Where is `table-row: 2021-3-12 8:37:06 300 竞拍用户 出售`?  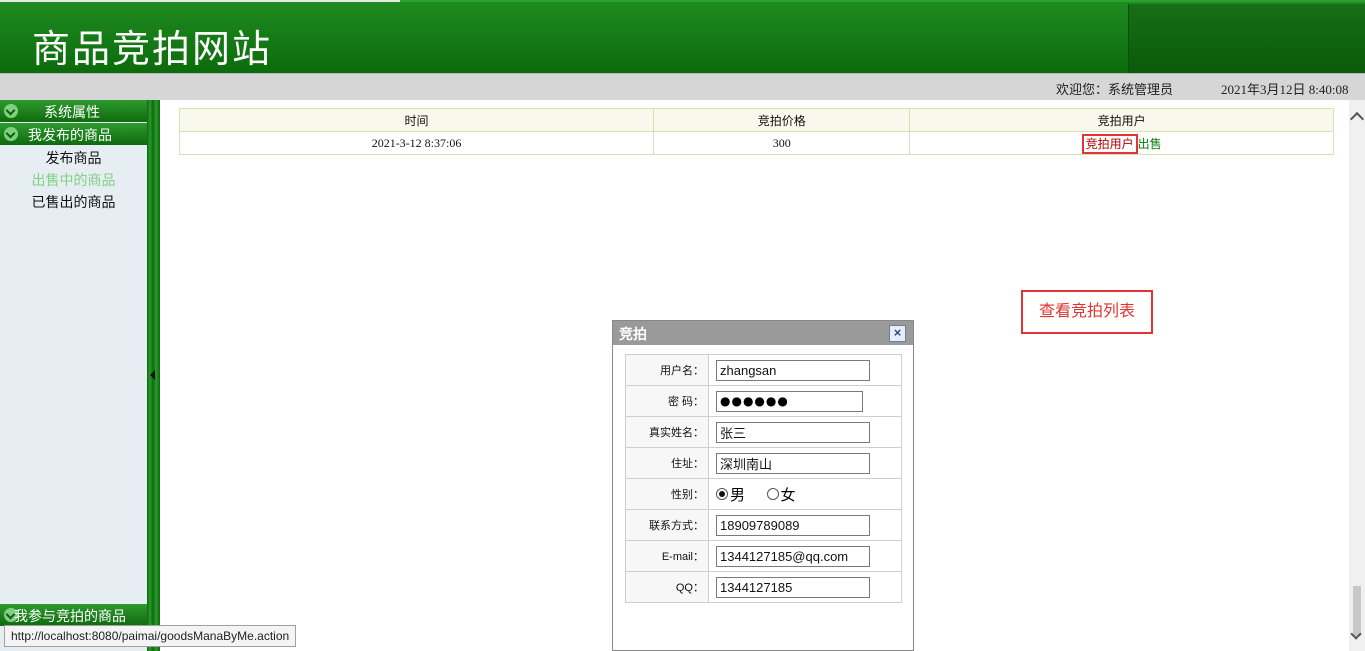
table-row: 2021-3-12 8:37:06 300 竞拍用户 出售 is located at coordinates (756, 143).